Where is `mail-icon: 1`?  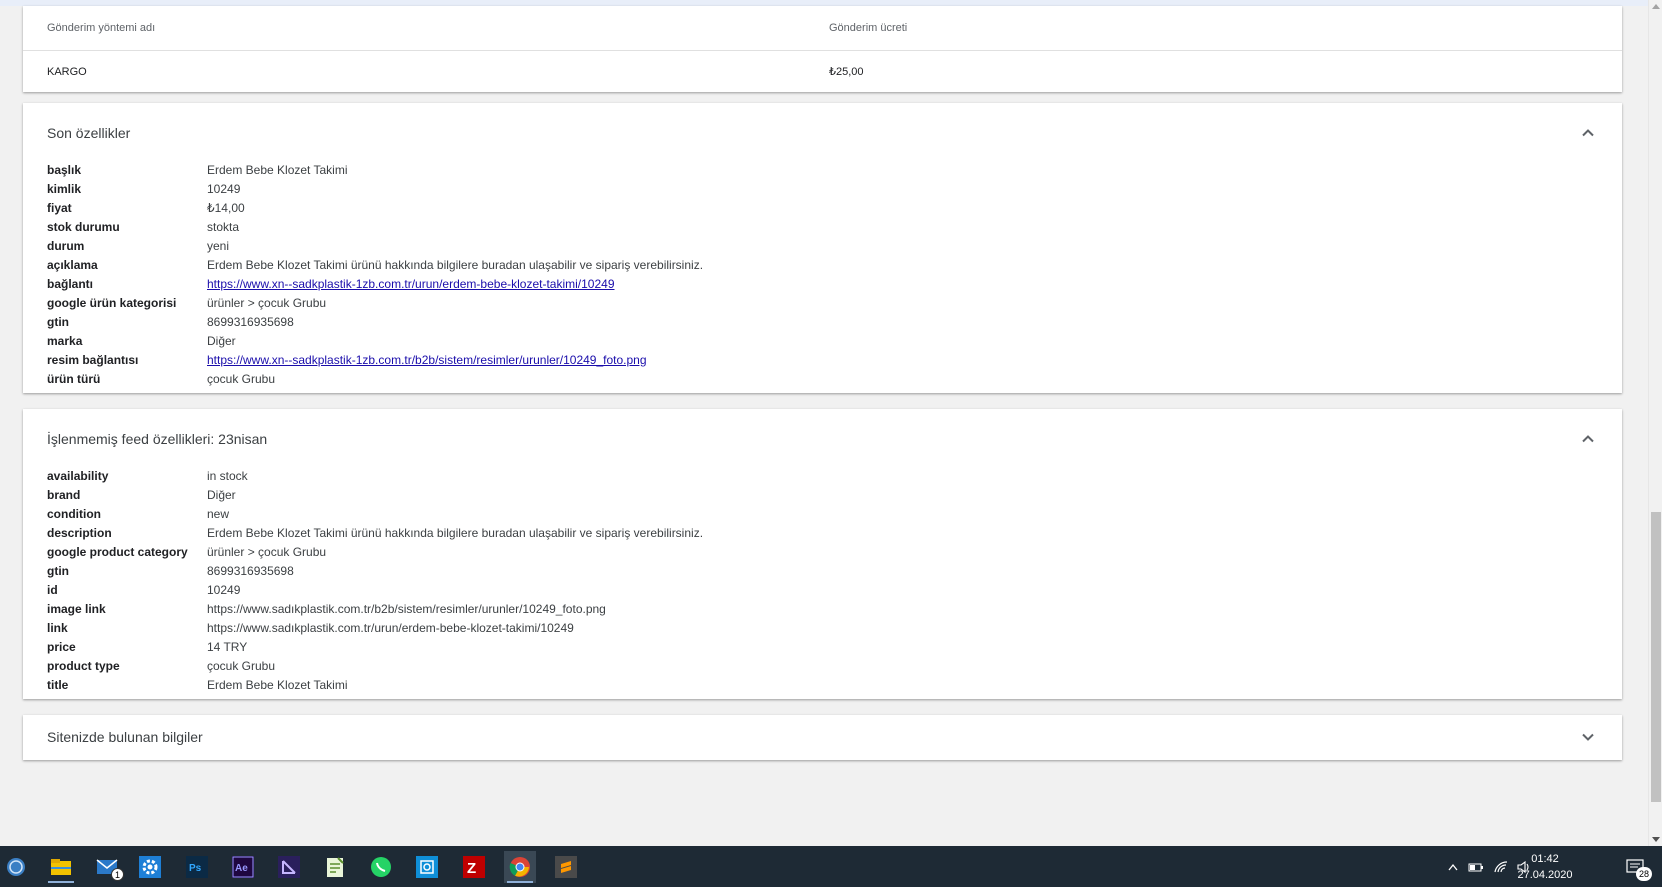 mail-icon: 1 is located at coordinates (108, 867).